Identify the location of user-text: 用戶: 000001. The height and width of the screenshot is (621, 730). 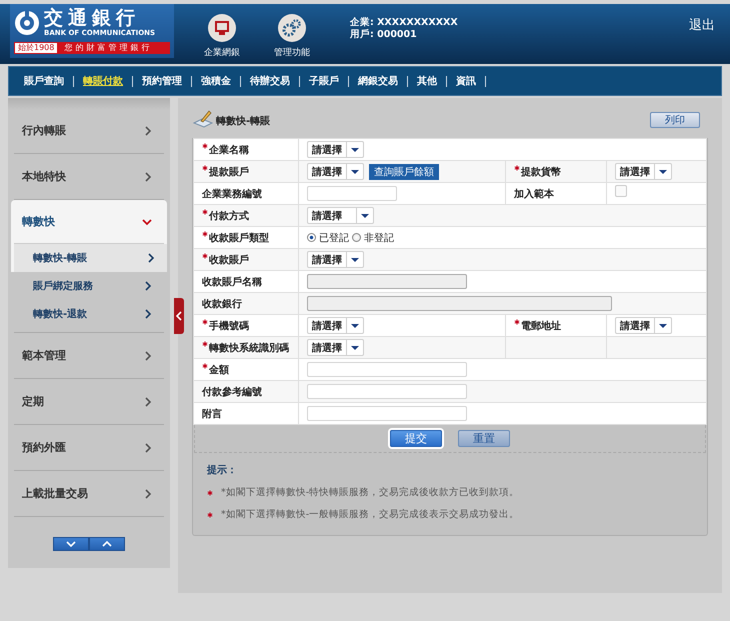
(384, 35).